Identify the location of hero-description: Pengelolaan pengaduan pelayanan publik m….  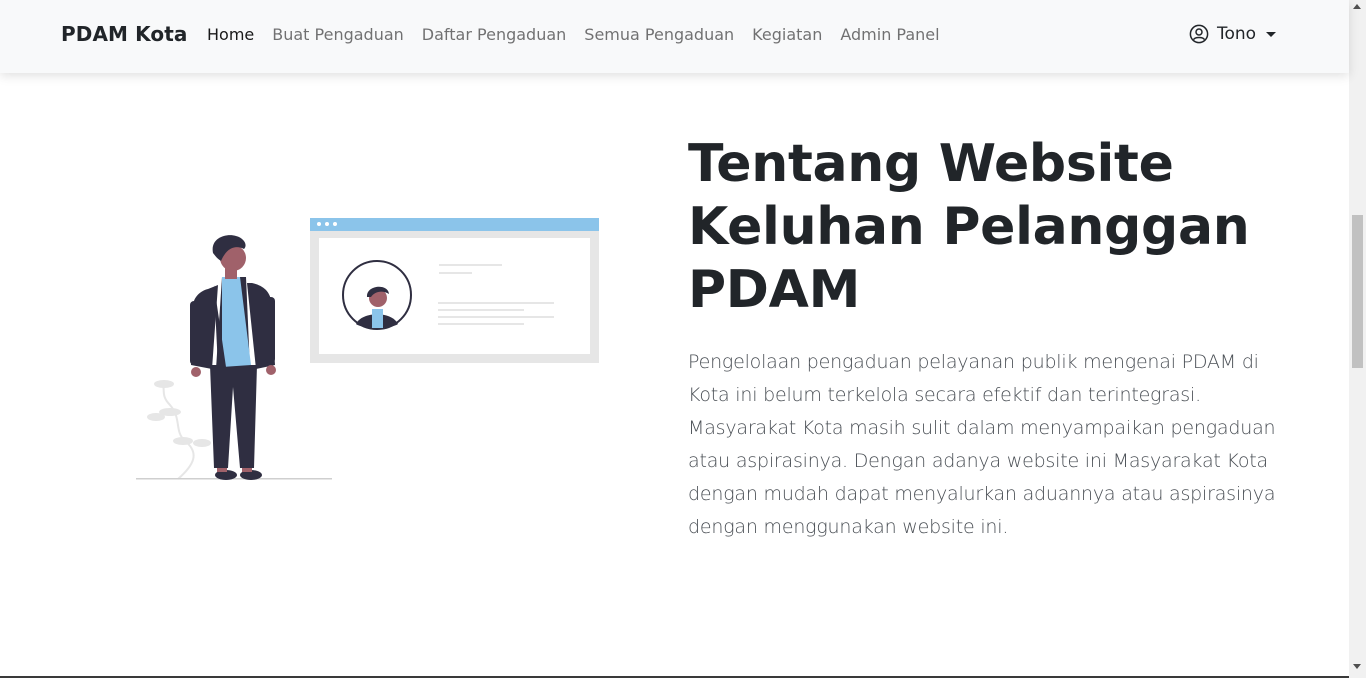
(982, 444).